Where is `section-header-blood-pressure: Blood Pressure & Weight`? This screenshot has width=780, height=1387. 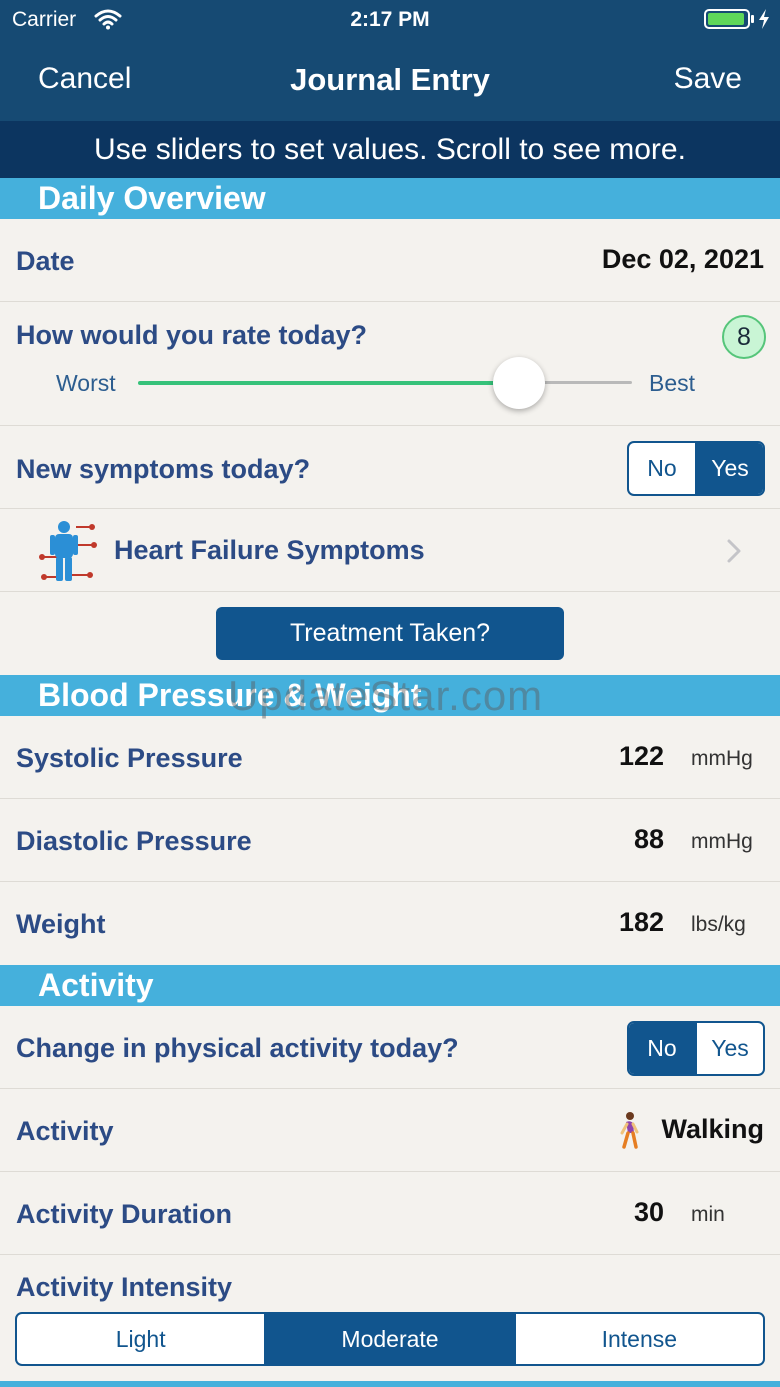 section-header-blood-pressure: Blood Pressure & Weight is located at coordinates (390, 695).